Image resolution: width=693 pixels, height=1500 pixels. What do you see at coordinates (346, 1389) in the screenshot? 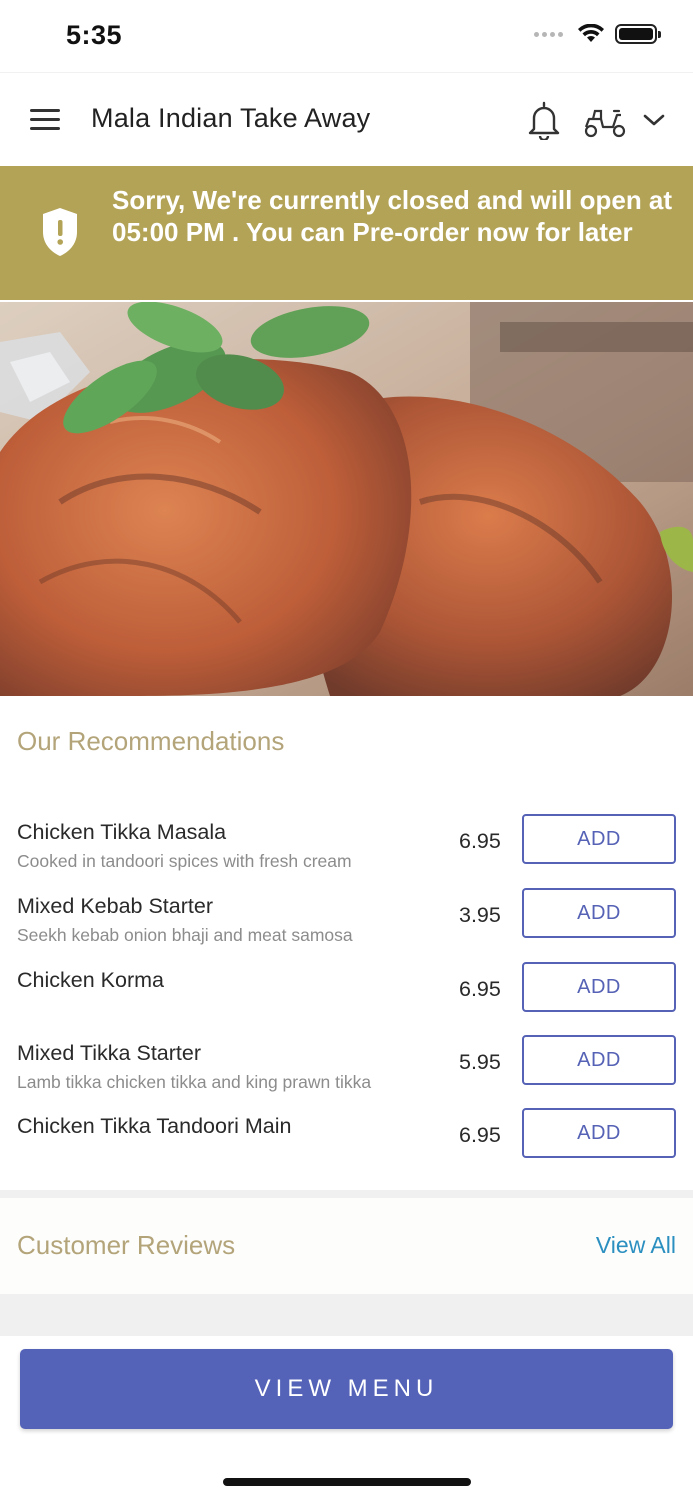
I see `view-menu-button: VIEW MENU` at bounding box center [346, 1389].